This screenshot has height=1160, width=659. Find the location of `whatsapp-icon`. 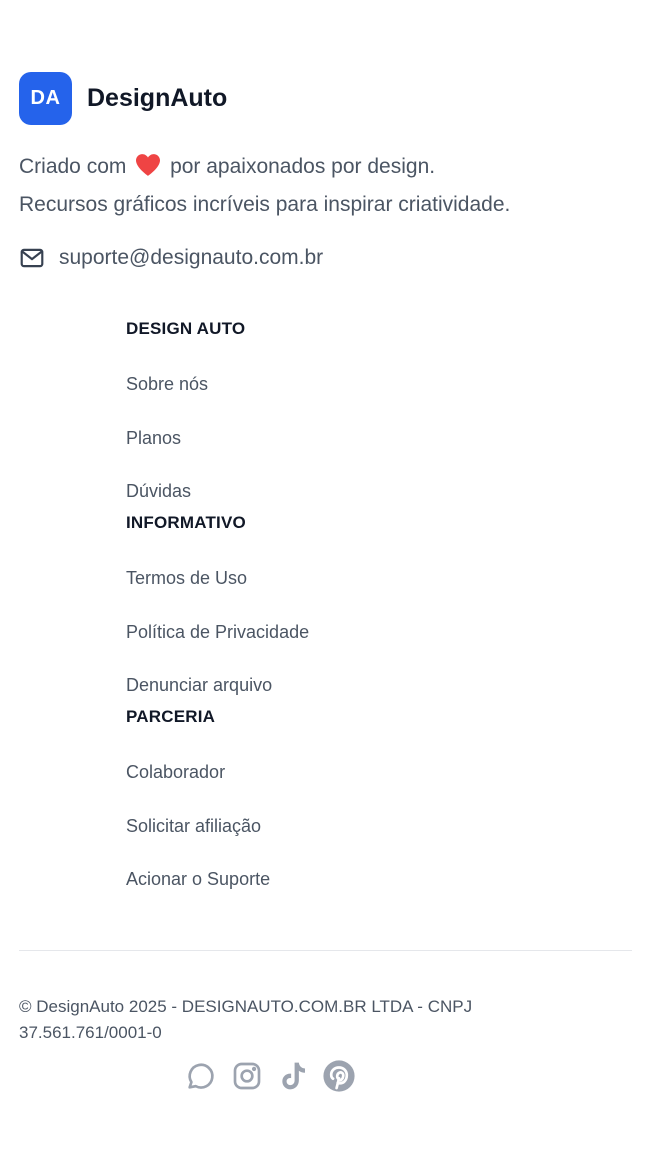

whatsapp-icon is located at coordinates (201, 1076).